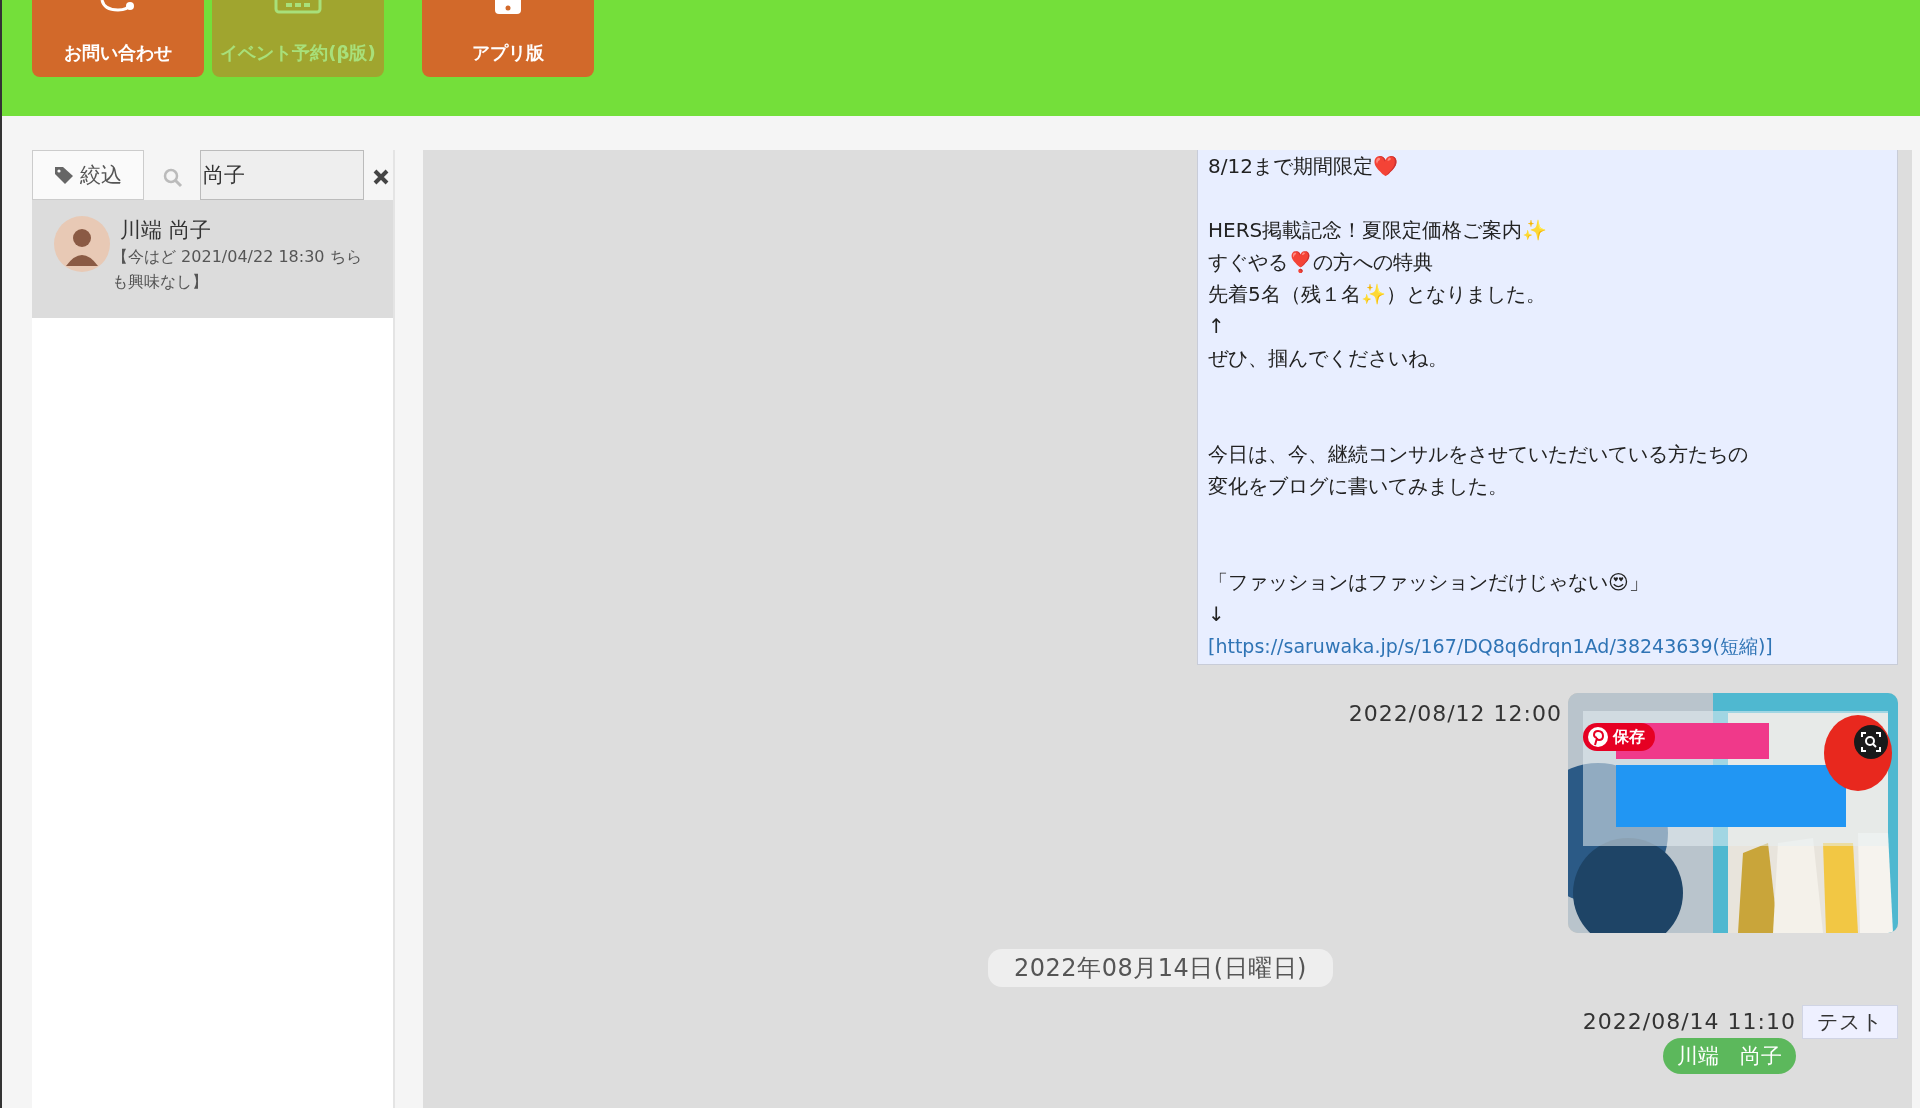 The width and height of the screenshot is (1920, 1108). What do you see at coordinates (1217, 614) in the screenshot?
I see `message-line: ↓` at bounding box center [1217, 614].